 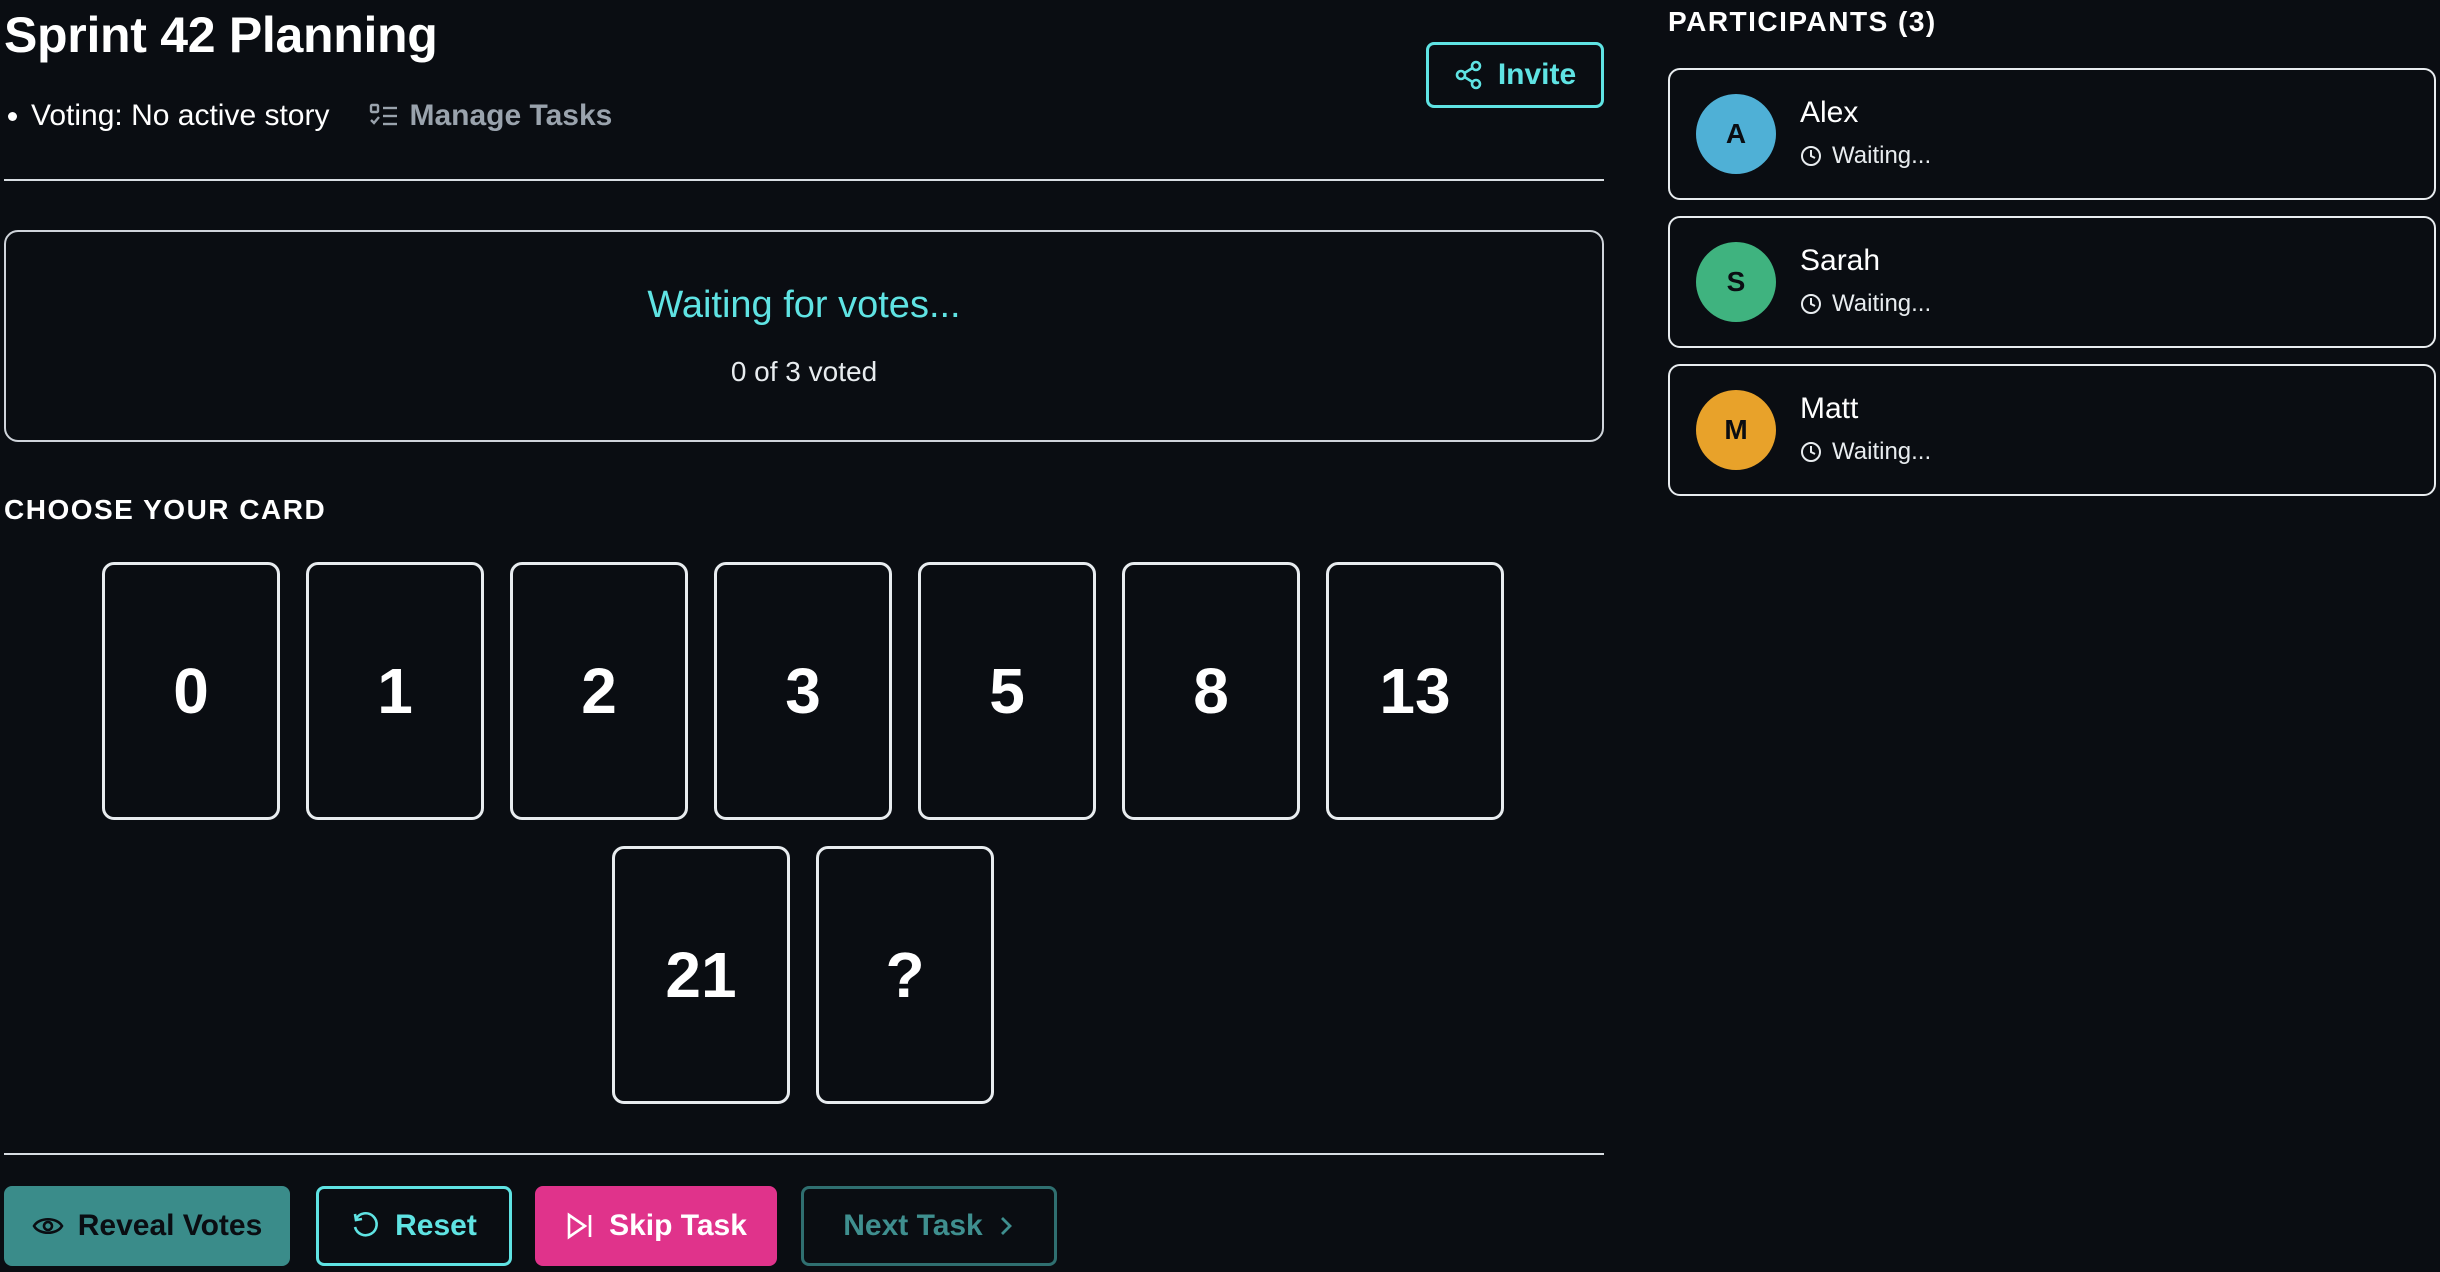 I want to click on reset-button: Reset, so click(x=414, y=1226).